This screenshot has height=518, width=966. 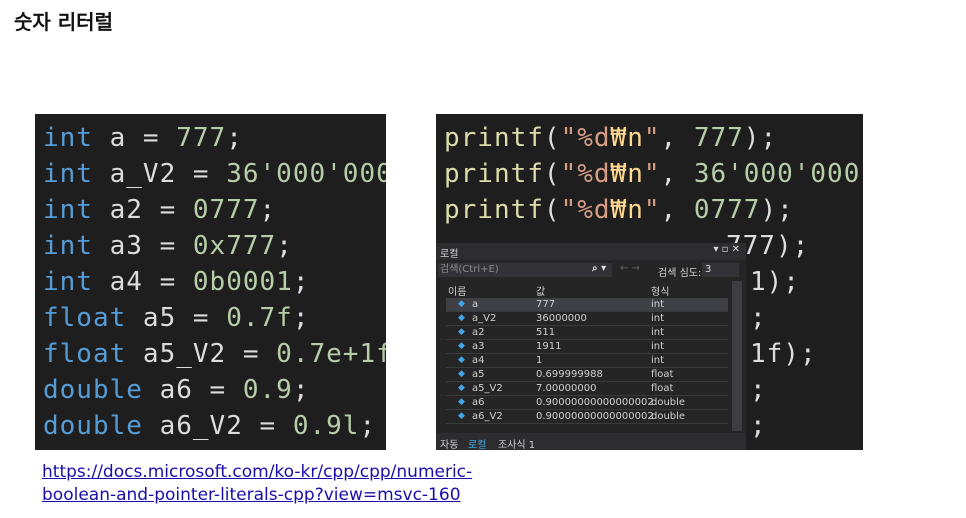 I want to click on row-name: a5_V2, so click(x=487, y=388).